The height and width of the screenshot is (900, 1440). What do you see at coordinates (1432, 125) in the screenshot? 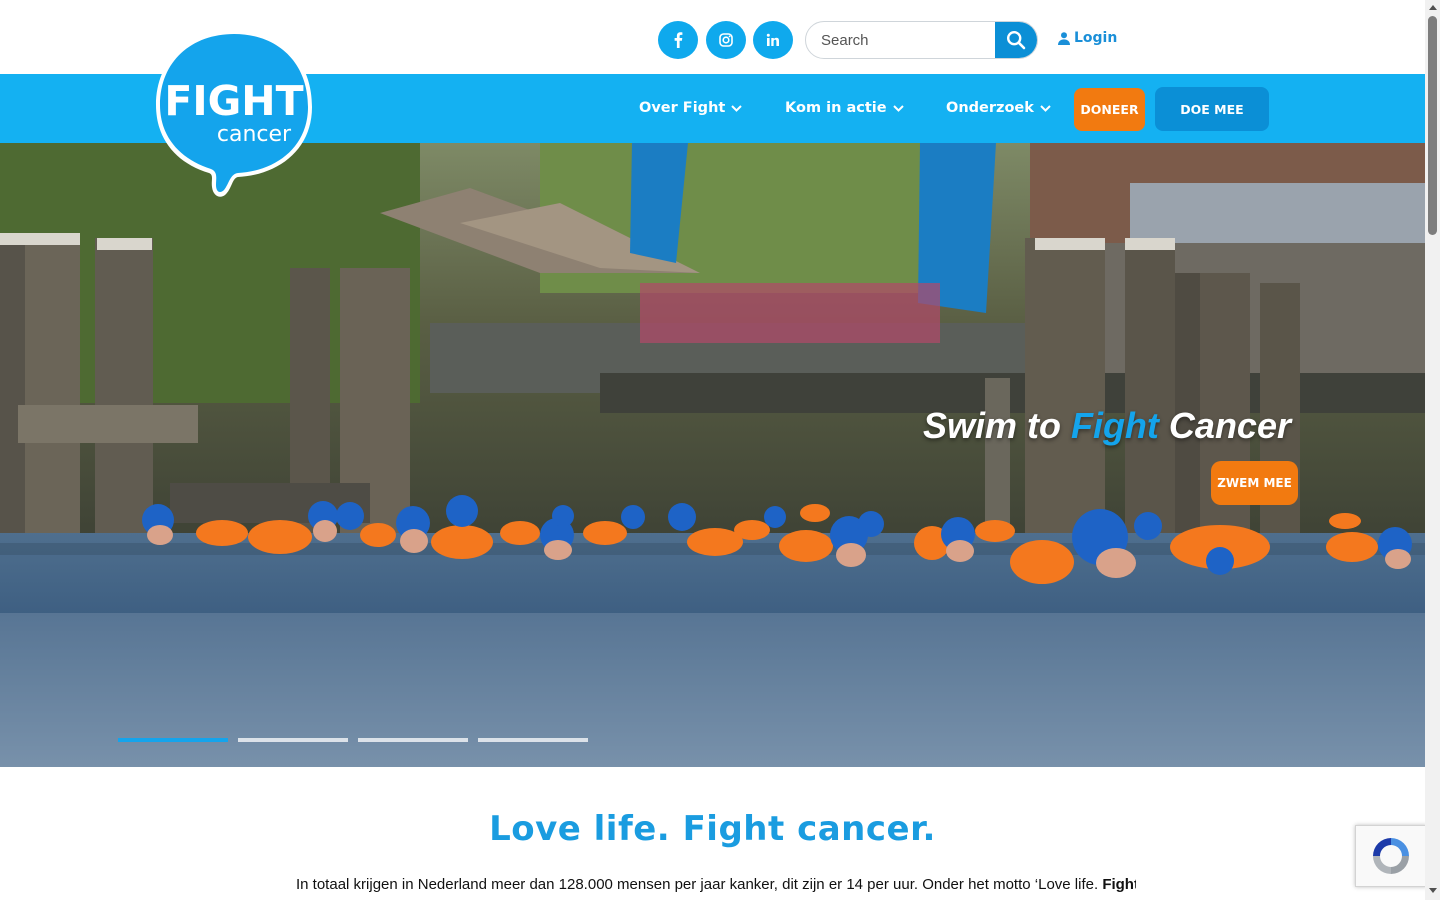
I see `scroll-thumb` at bounding box center [1432, 125].